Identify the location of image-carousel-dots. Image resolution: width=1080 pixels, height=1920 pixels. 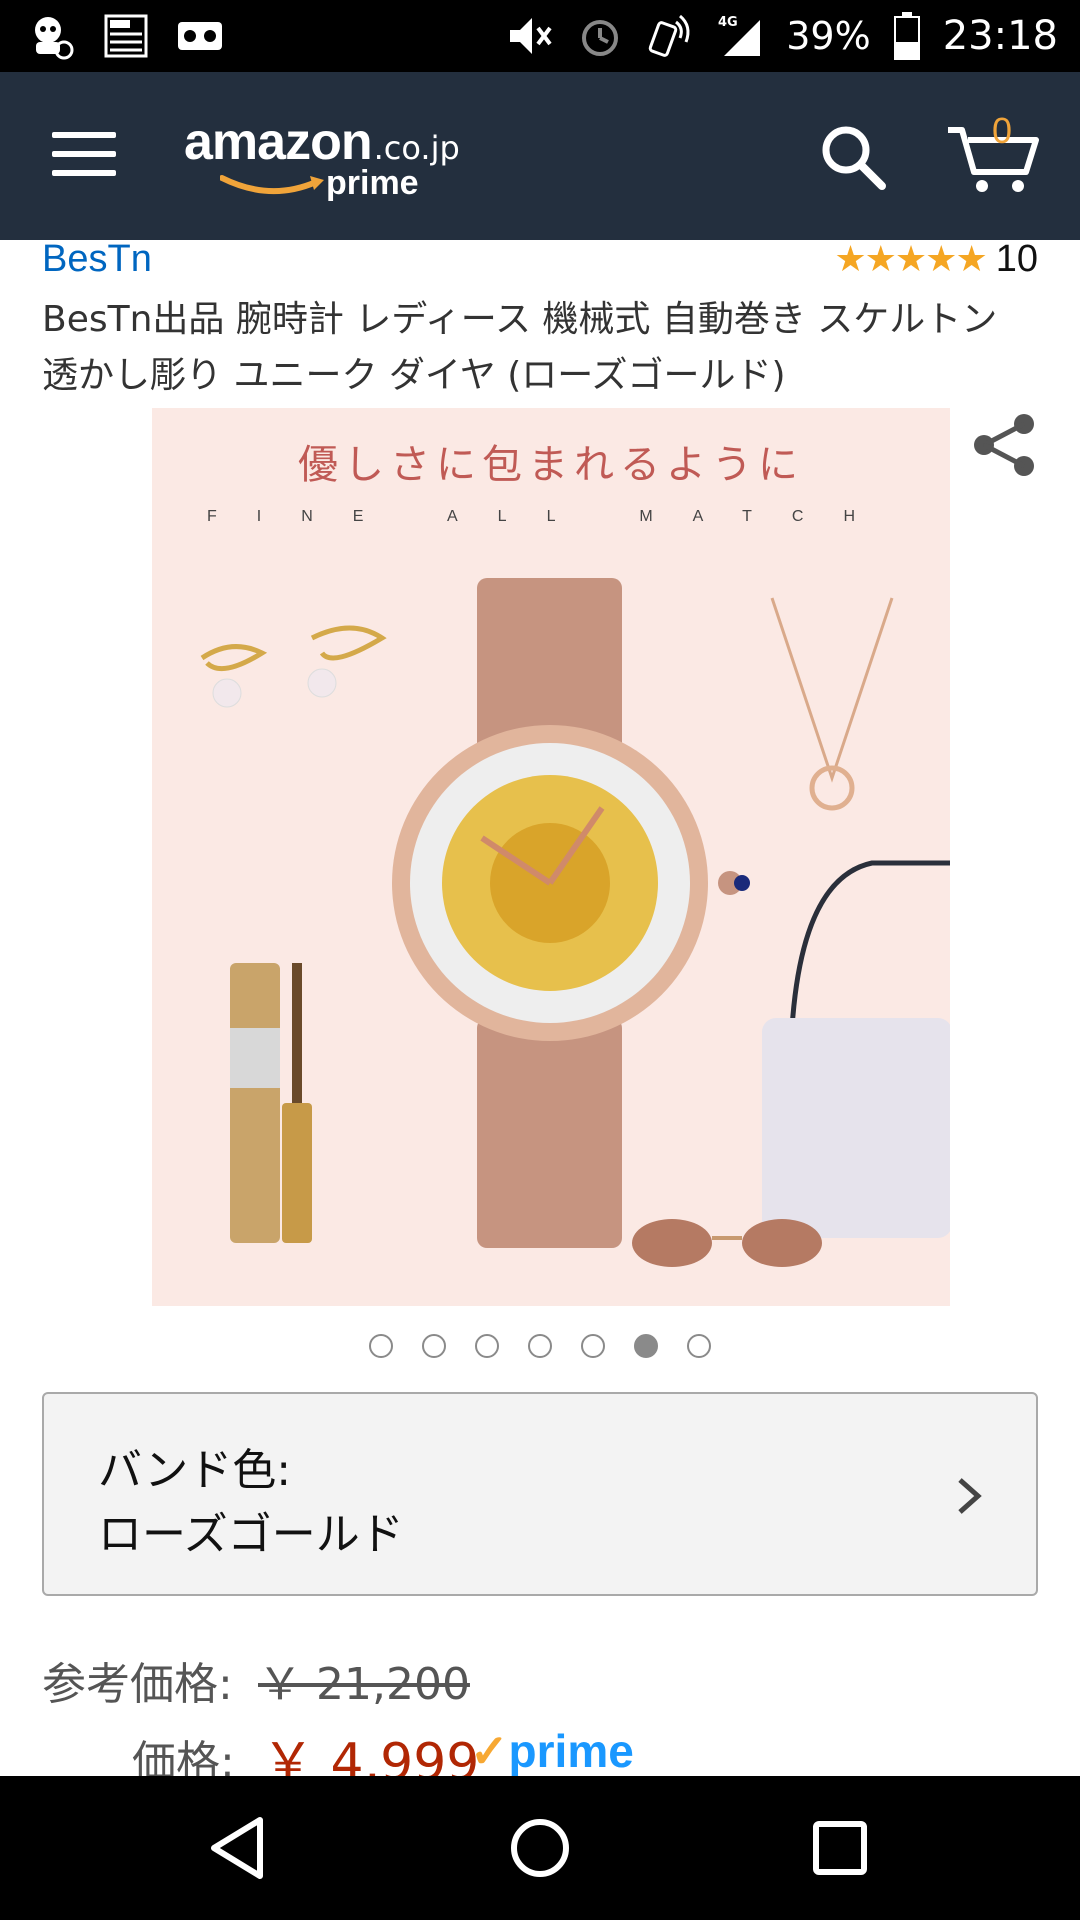
(540, 1346).